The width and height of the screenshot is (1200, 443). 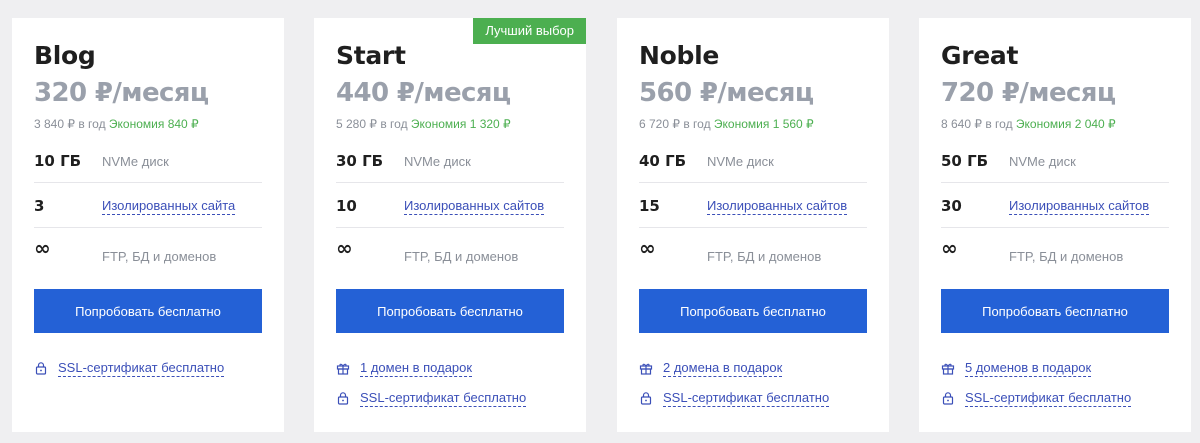 I want to click on sites-value: 3, so click(x=39, y=206).